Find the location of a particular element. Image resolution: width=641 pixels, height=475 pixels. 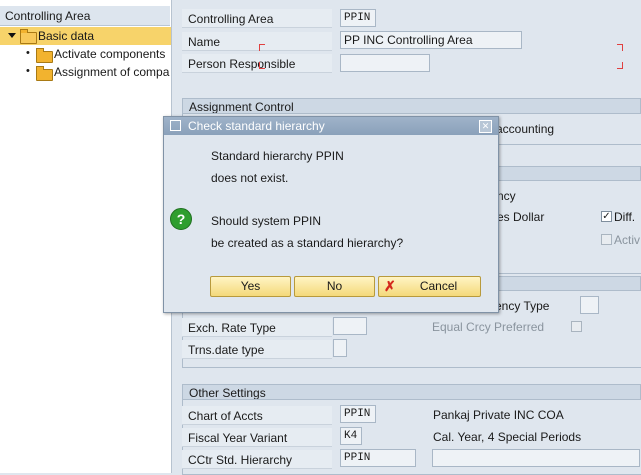

currency-text: ncy is located at coordinates (506, 196).